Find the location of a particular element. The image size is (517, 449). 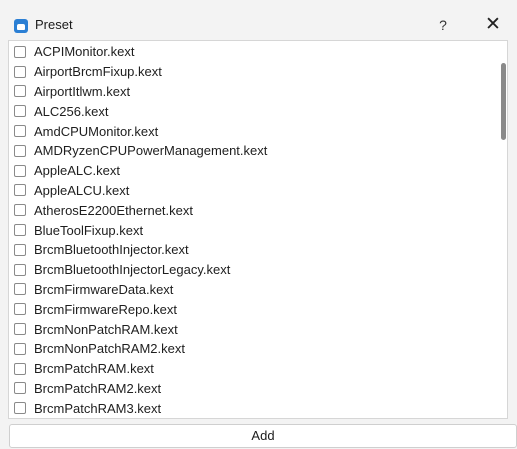

list-item-label: AppleALCU.kext is located at coordinates (82, 190).